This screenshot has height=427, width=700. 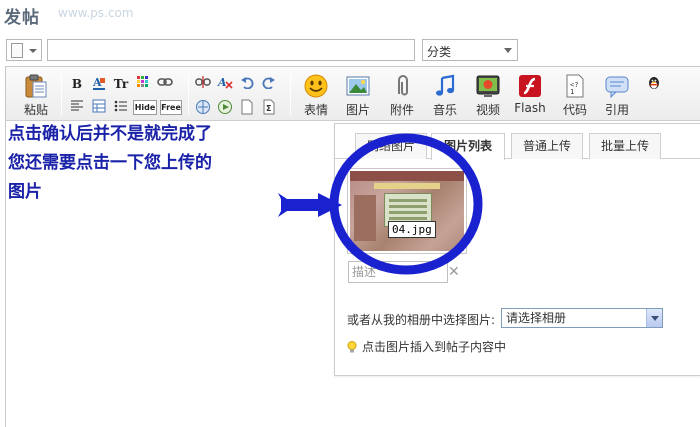 What do you see at coordinates (654, 83) in the screenshot?
I see `penguin-icon` at bounding box center [654, 83].